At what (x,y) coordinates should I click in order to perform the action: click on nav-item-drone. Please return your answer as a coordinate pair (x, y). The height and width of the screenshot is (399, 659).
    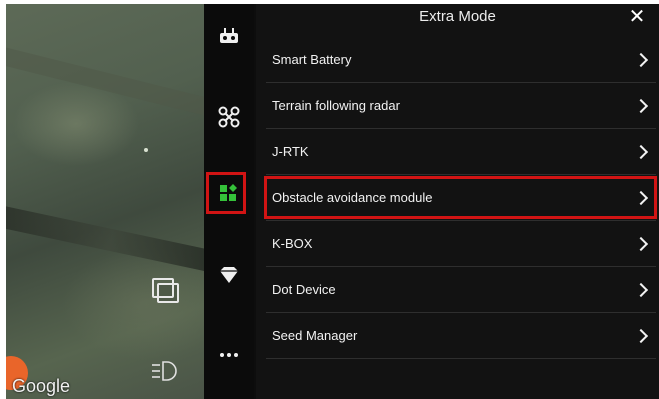
    Looking at the image, I should click on (229, 119).